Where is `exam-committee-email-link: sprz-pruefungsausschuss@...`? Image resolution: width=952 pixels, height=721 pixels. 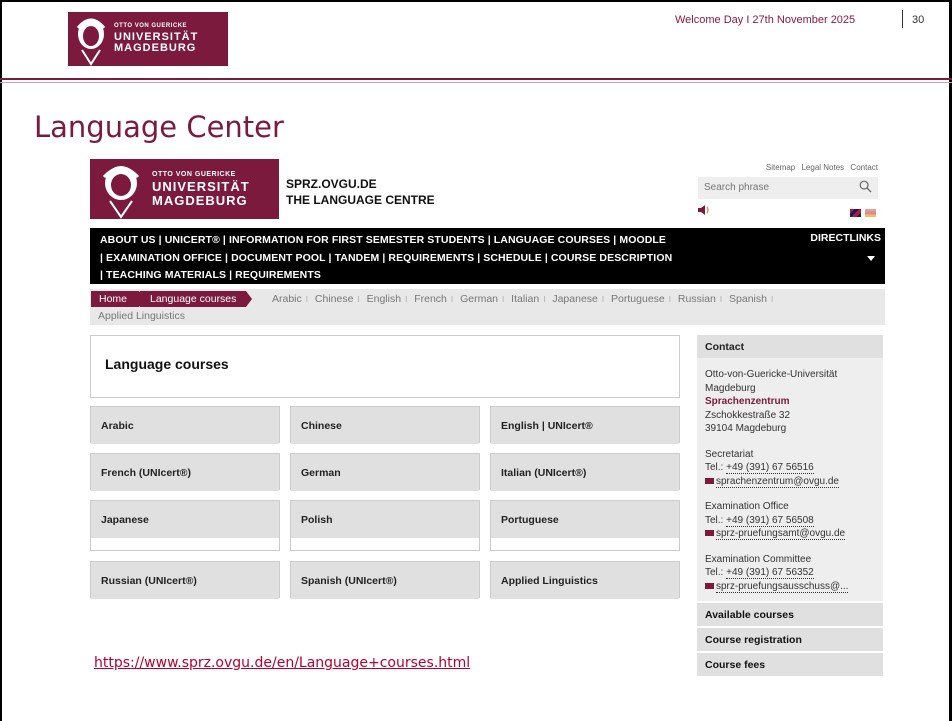
exam-committee-email-link: sprz-pruefungsausschuss@... is located at coordinates (782, 586).